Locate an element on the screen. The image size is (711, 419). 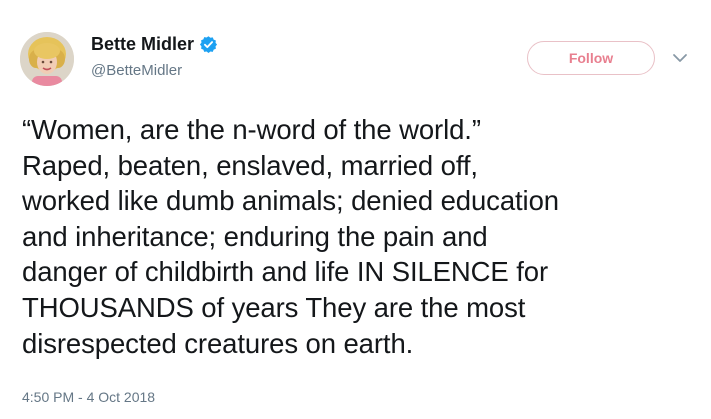
avatar-photo-icon is located at coordinates (47, 59).